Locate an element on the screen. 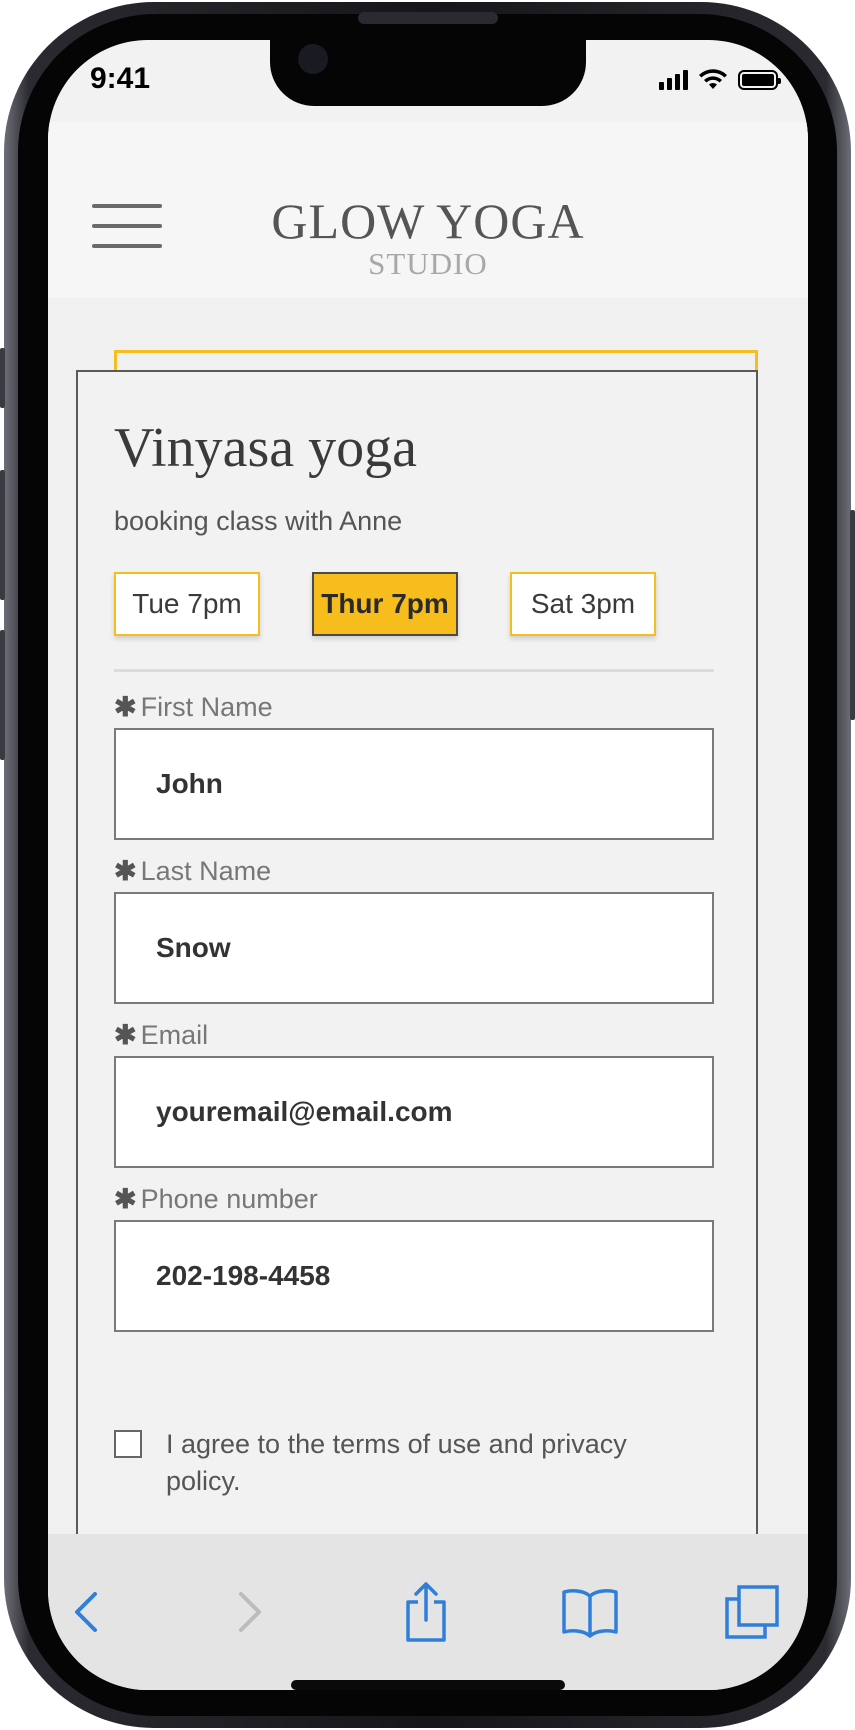 The height and width of the screenshot is (1730, 855). terms-checkbox is located at coordinates (128, 1444).